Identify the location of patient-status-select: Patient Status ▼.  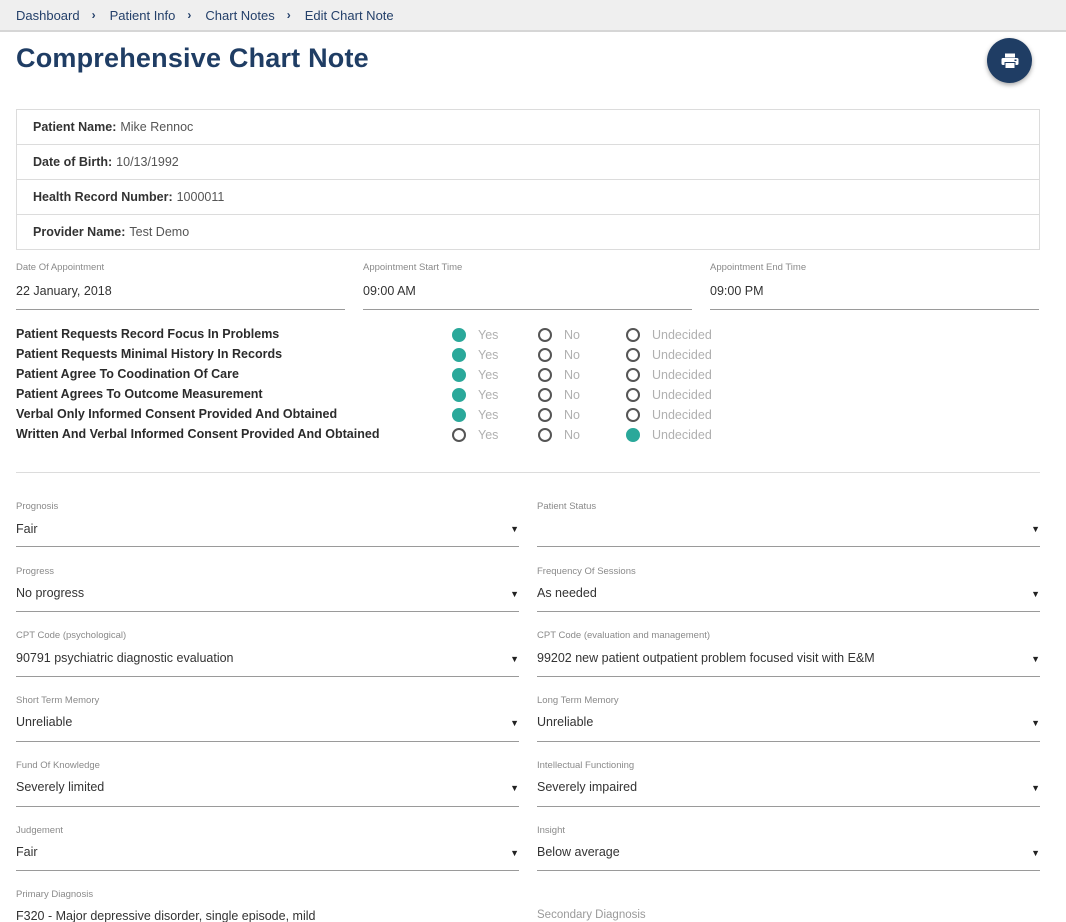
(788, 524).